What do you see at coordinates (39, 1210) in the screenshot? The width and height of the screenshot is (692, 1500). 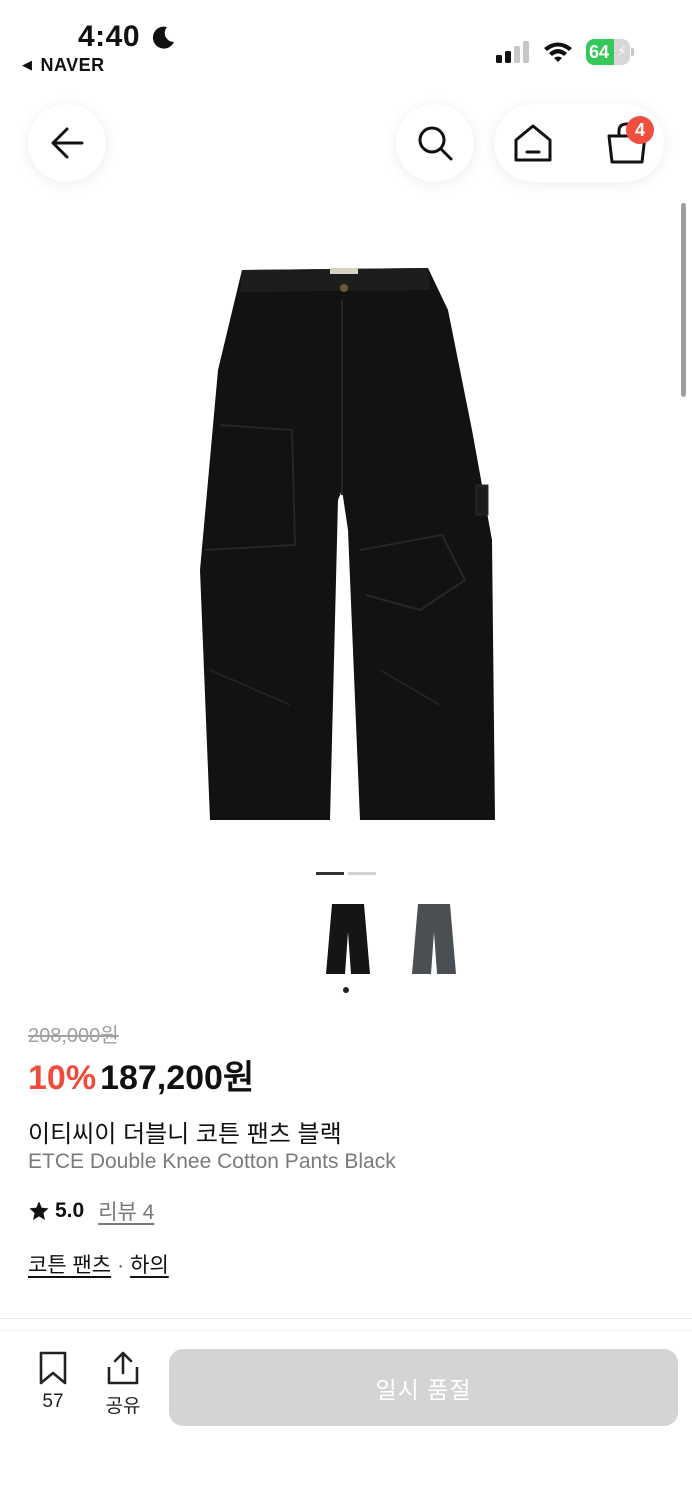 I see `star-icon` at bounding box center [39, 1210].